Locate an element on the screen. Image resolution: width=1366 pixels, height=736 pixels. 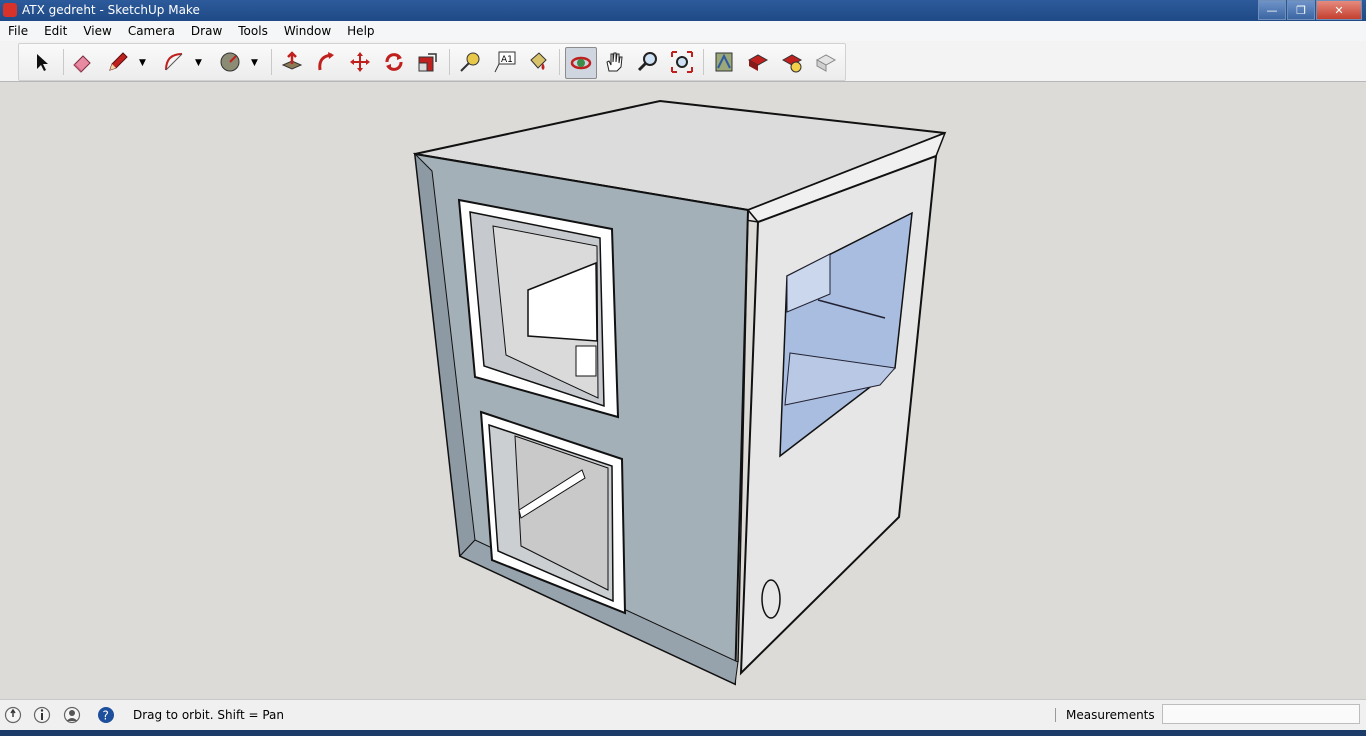
pan-icon is located at coordinates (614, 62).